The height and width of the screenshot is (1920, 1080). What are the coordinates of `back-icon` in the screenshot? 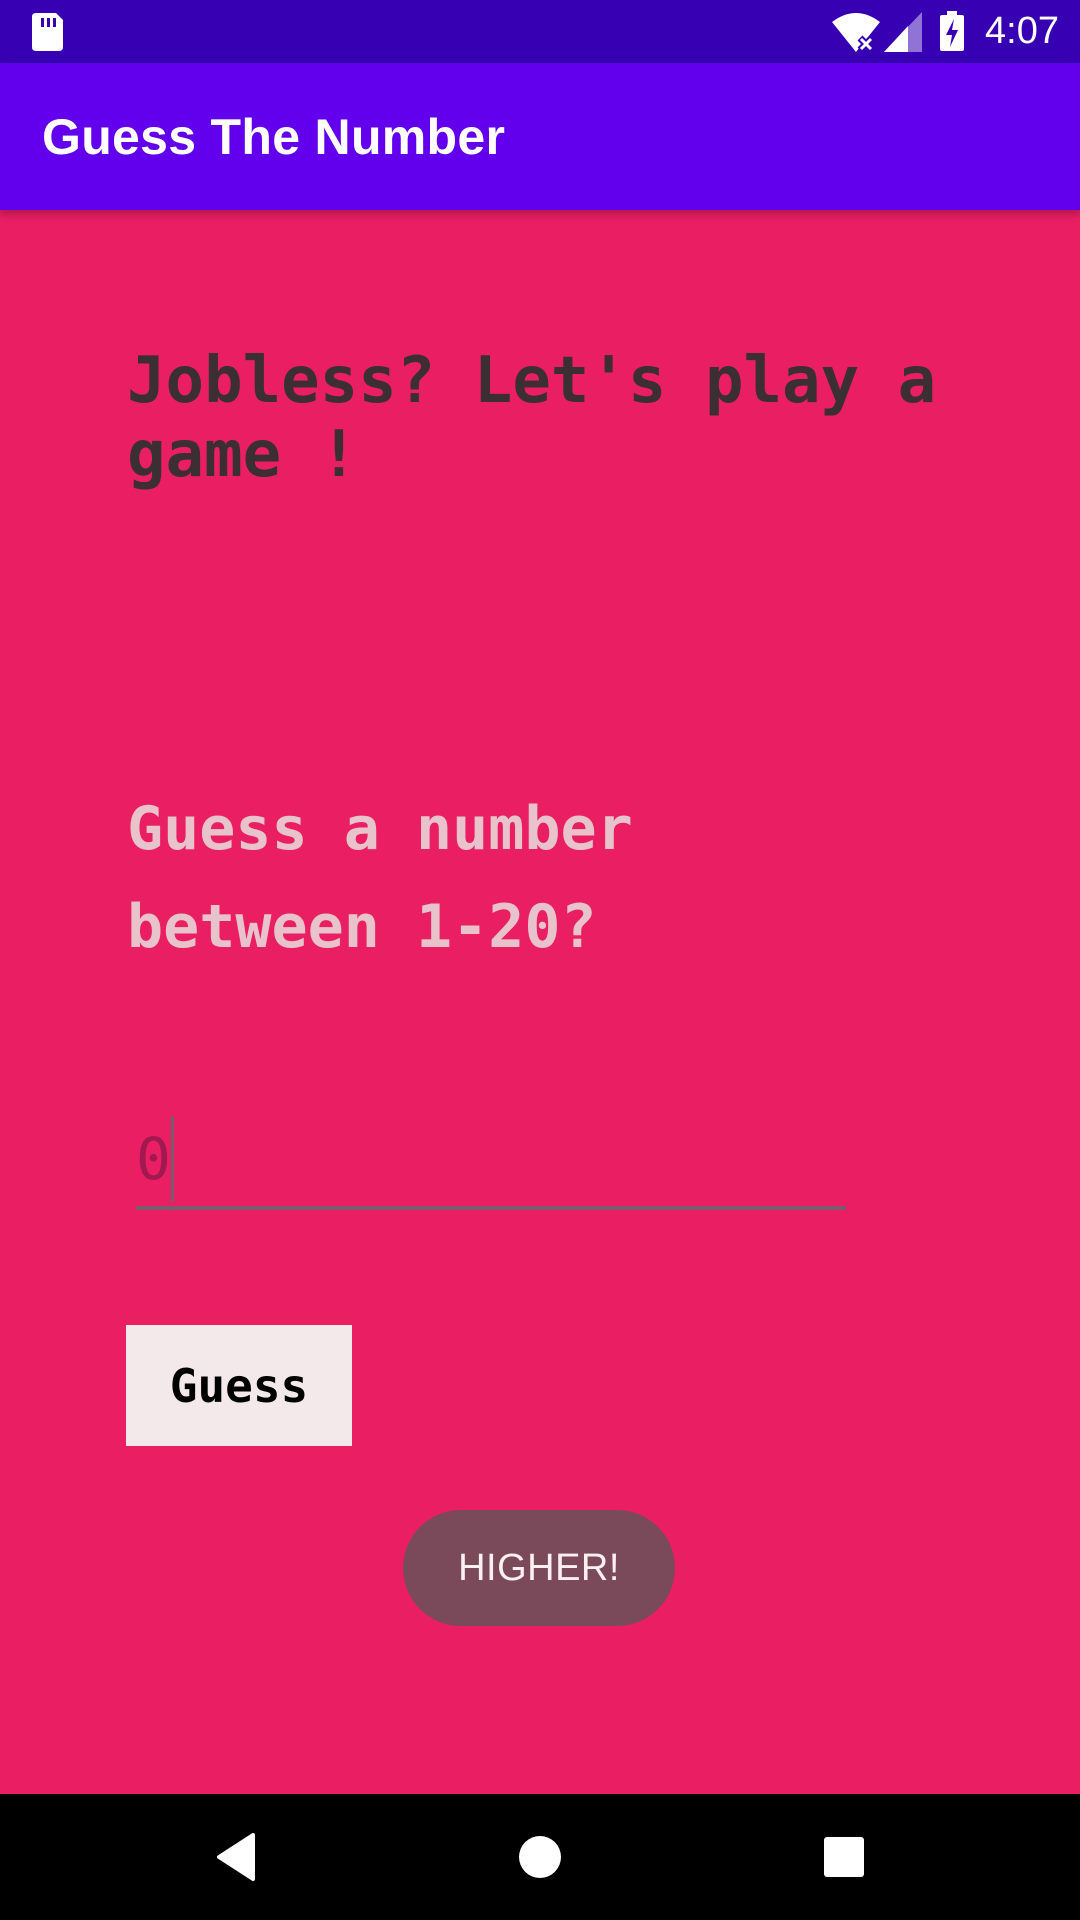 It's located at (236, 1857).